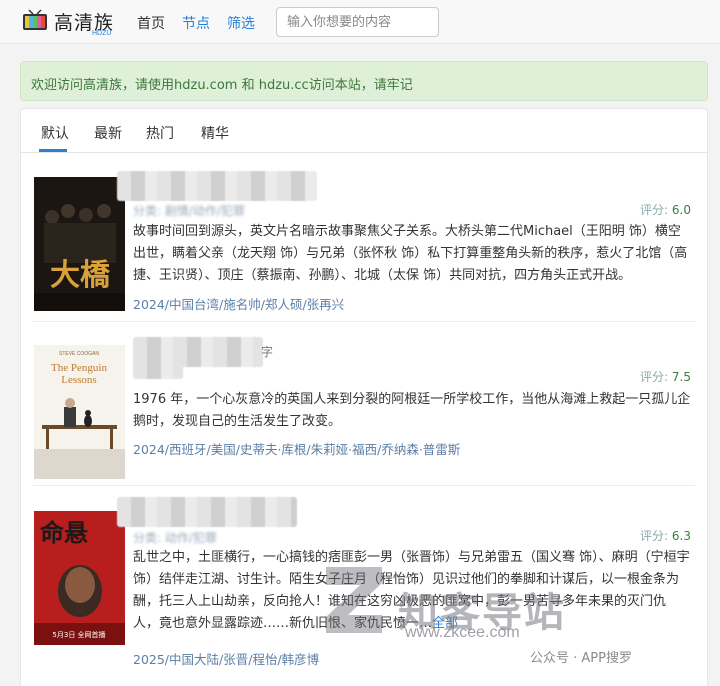 The height and width of the screenshot is (686, 720). I want to click on tab-featured: 精华, so click(215, 133).